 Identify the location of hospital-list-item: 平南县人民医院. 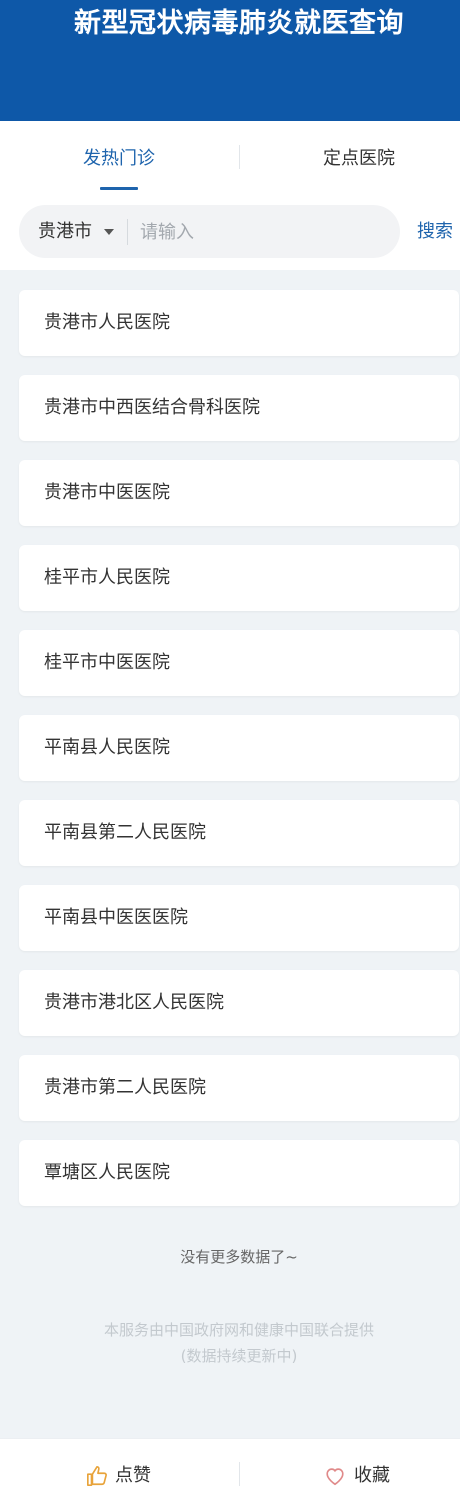
(239, 748).